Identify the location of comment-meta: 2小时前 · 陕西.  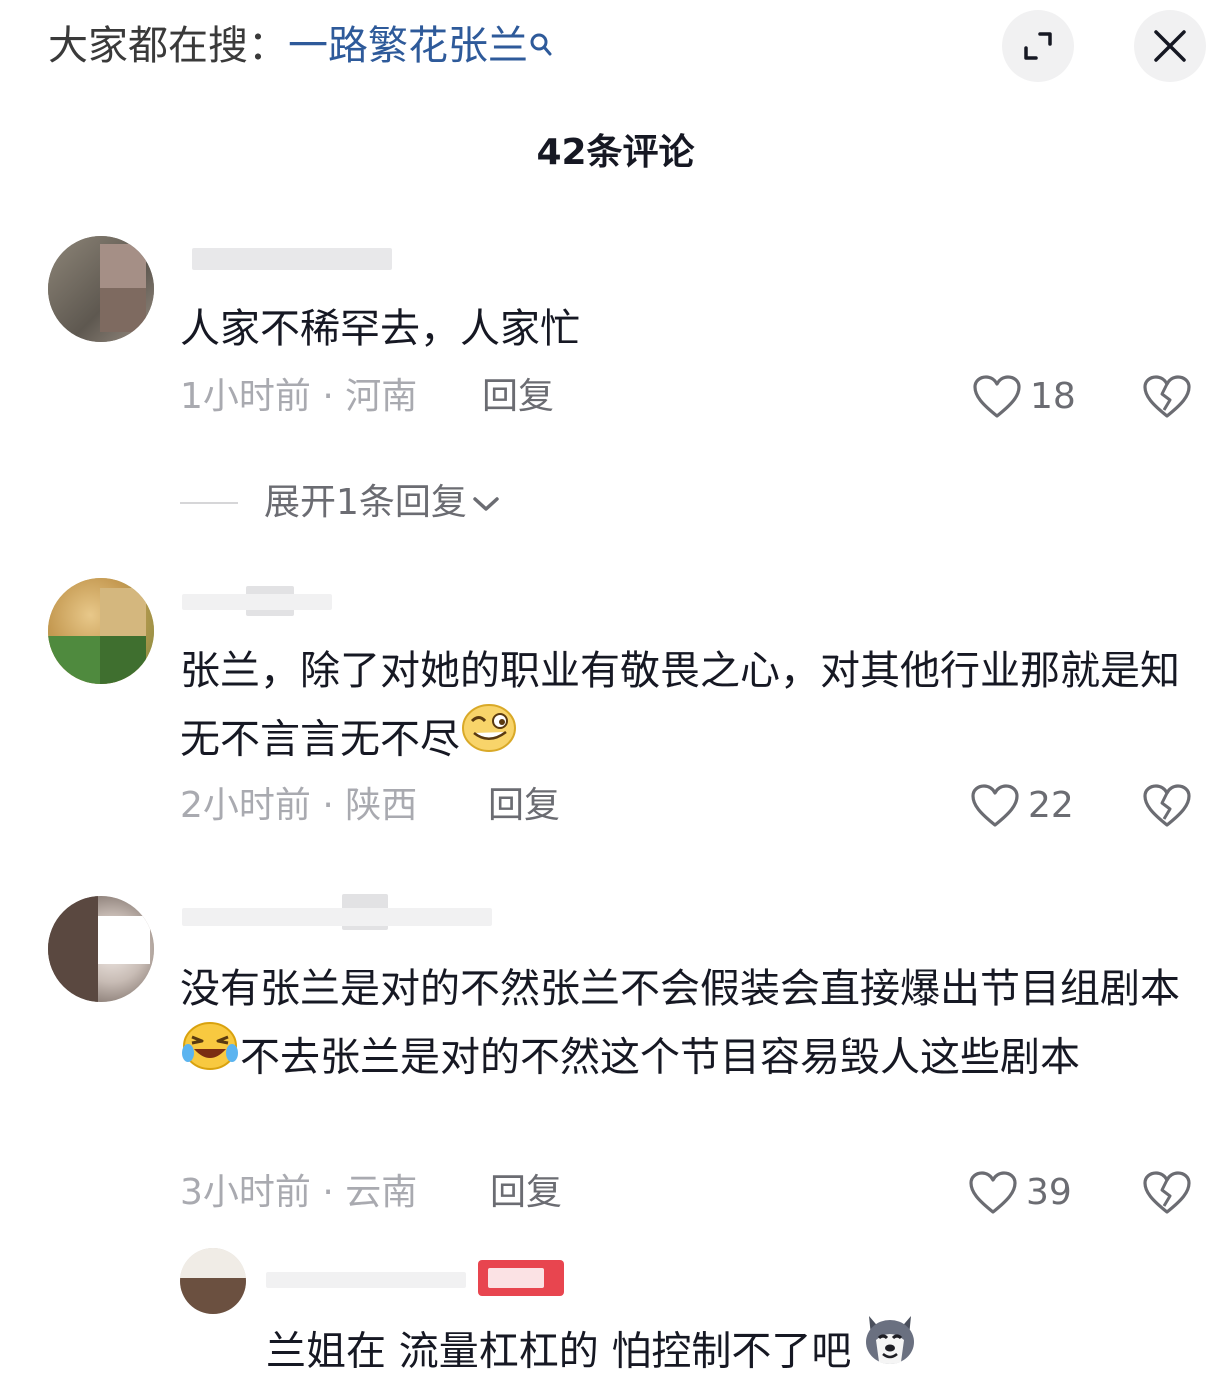
(299, 805).